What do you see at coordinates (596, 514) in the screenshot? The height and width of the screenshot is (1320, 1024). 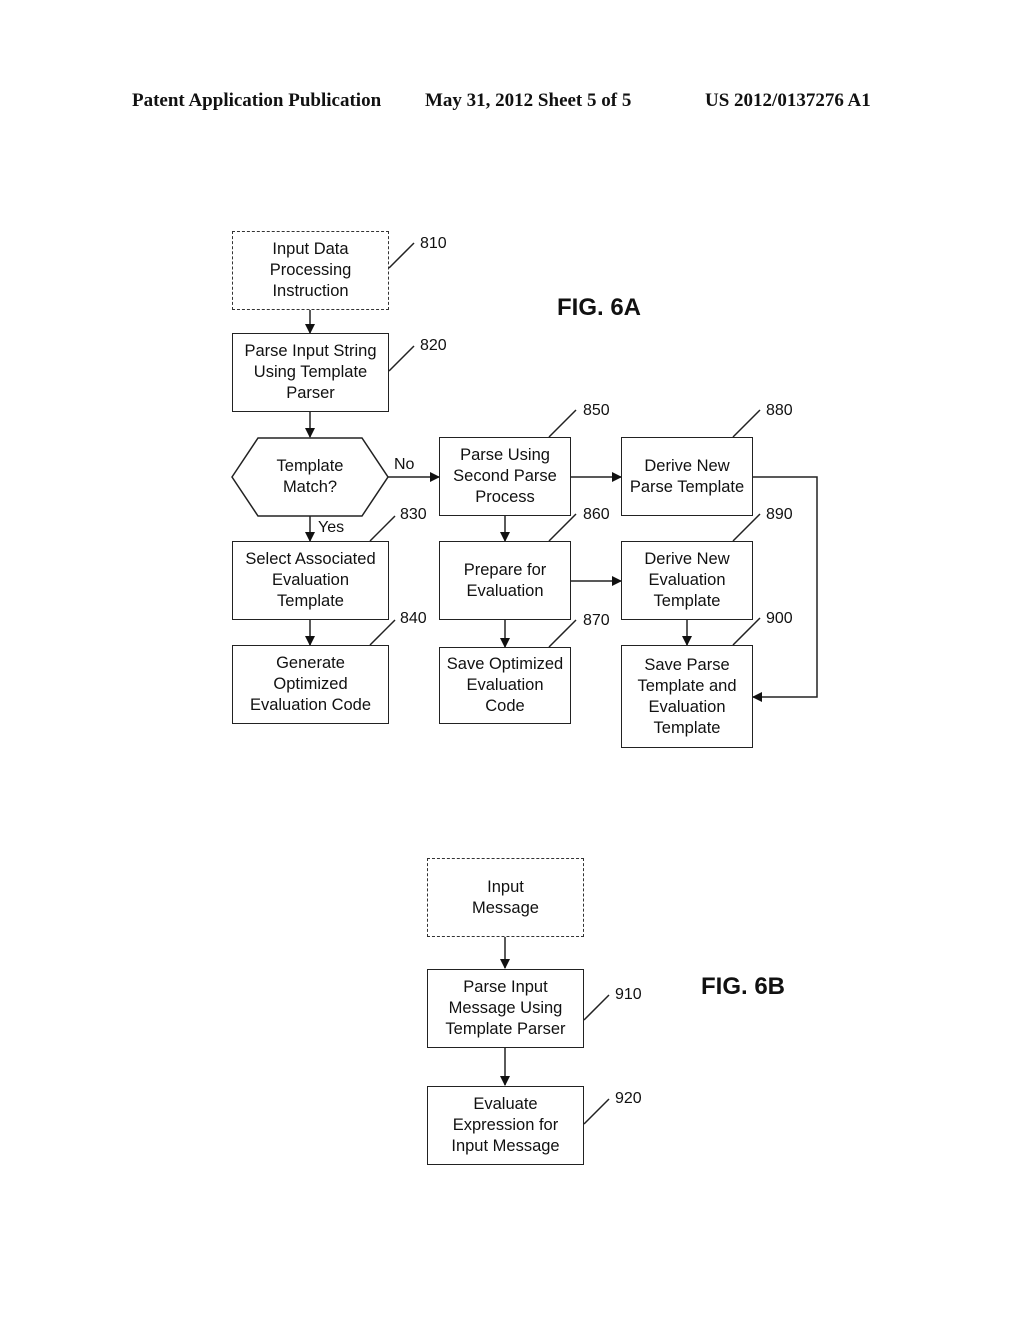 I see `ref-860: 860` at bounding box center [596, 514].